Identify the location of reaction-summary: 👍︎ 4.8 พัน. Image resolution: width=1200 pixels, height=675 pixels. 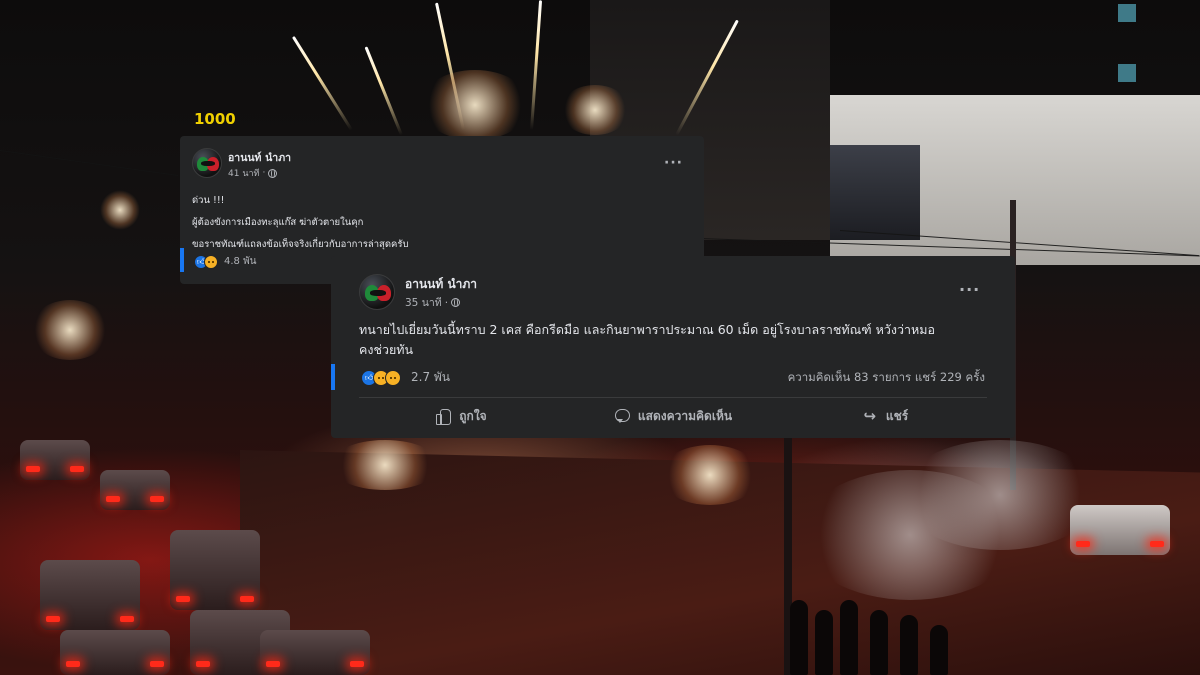
(225, 261).